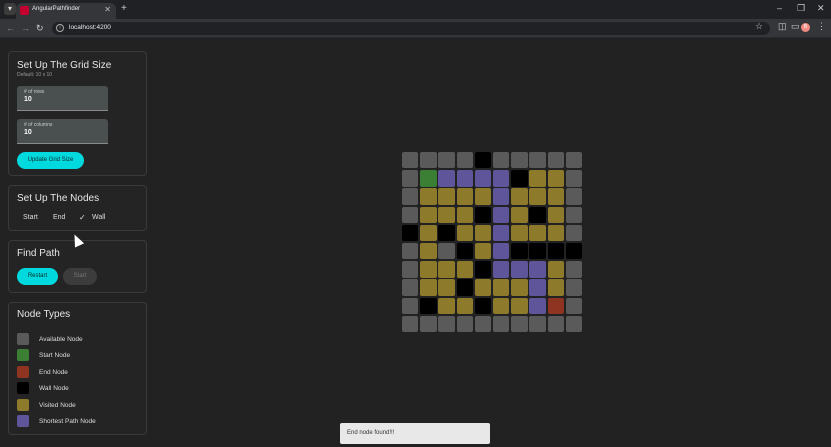 Image resolution: width=831 pixels, height=447 pixels. What do you see at coordinates (107, 9) in the screenshot?
I see `tab-close-icon: ✕` at bounding box center [107, 9].